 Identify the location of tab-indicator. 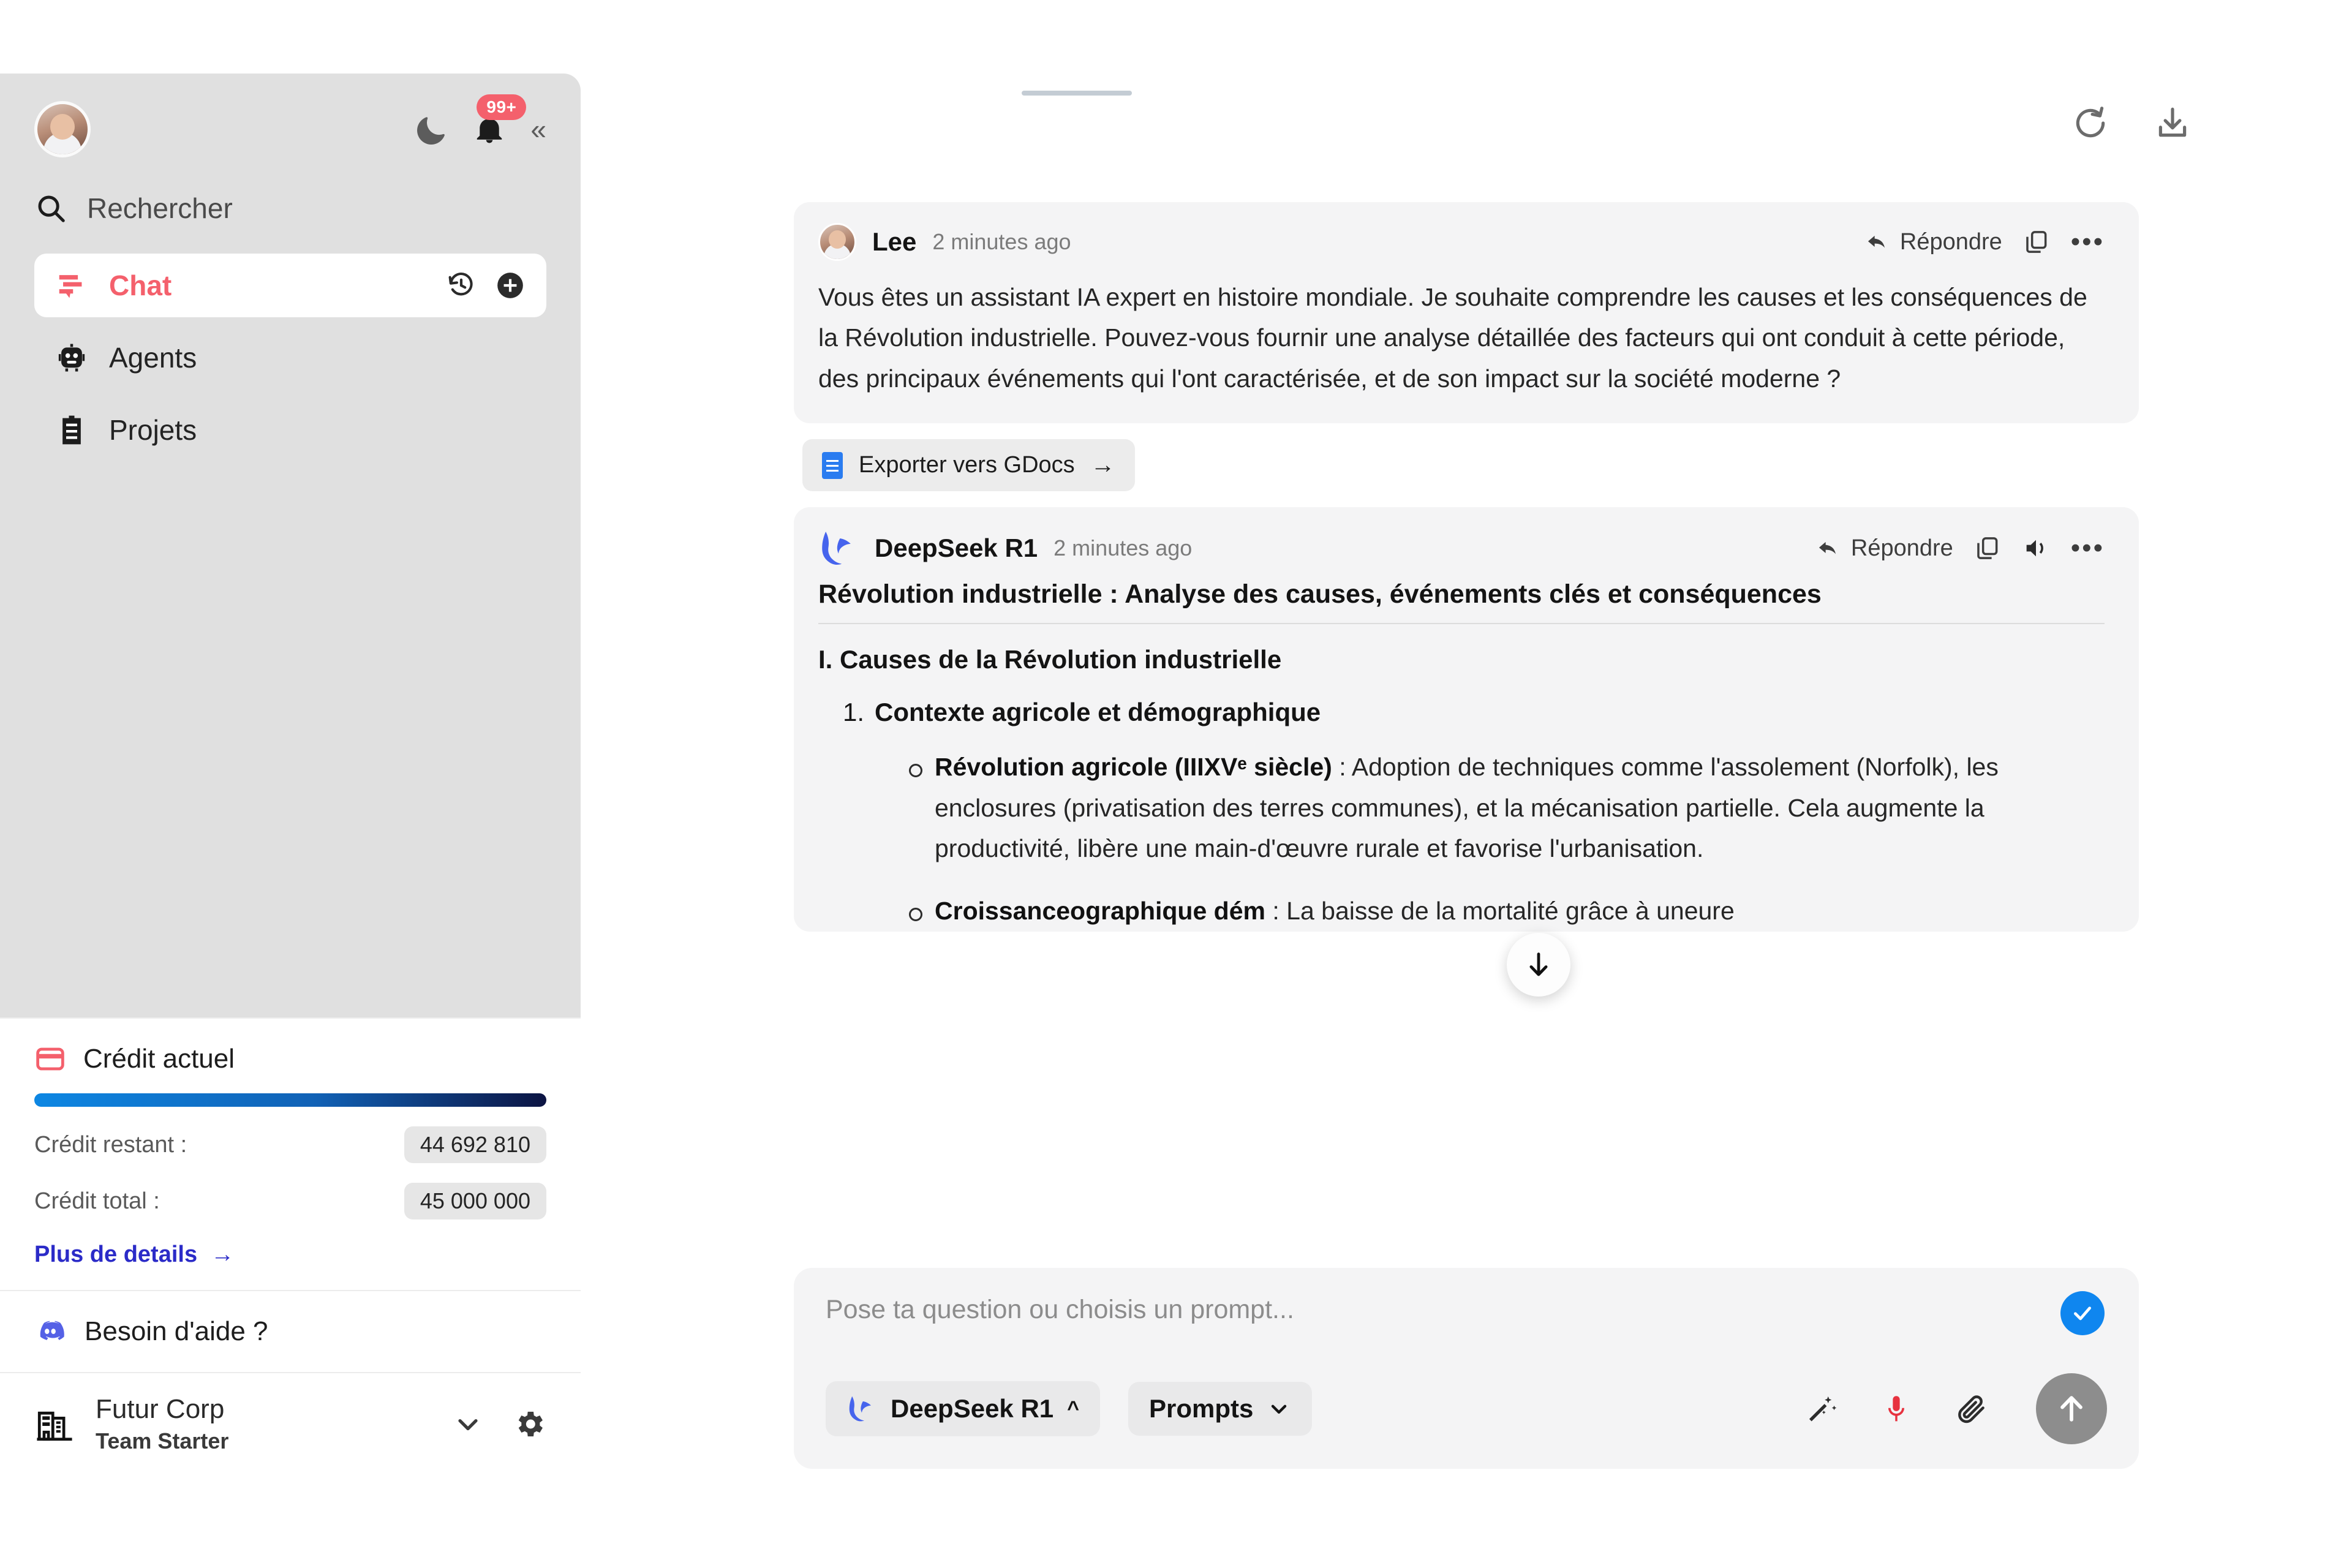
(1077, 93).